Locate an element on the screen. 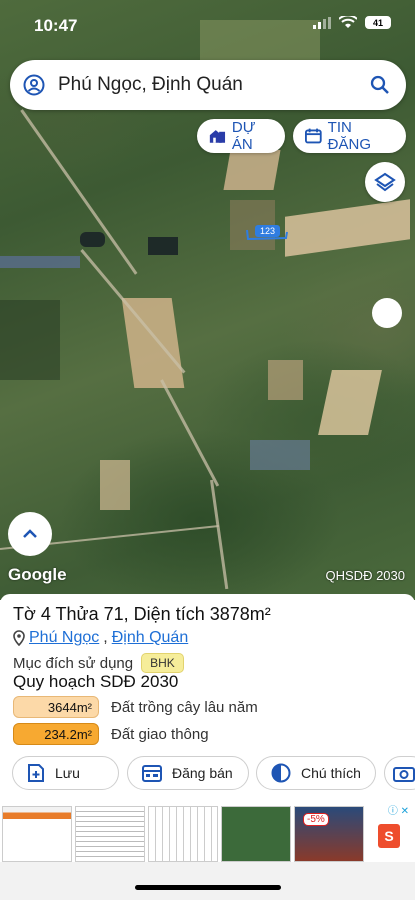 The image size is (415, 900). status-icons: 41 is located at coordinates (352, 22).